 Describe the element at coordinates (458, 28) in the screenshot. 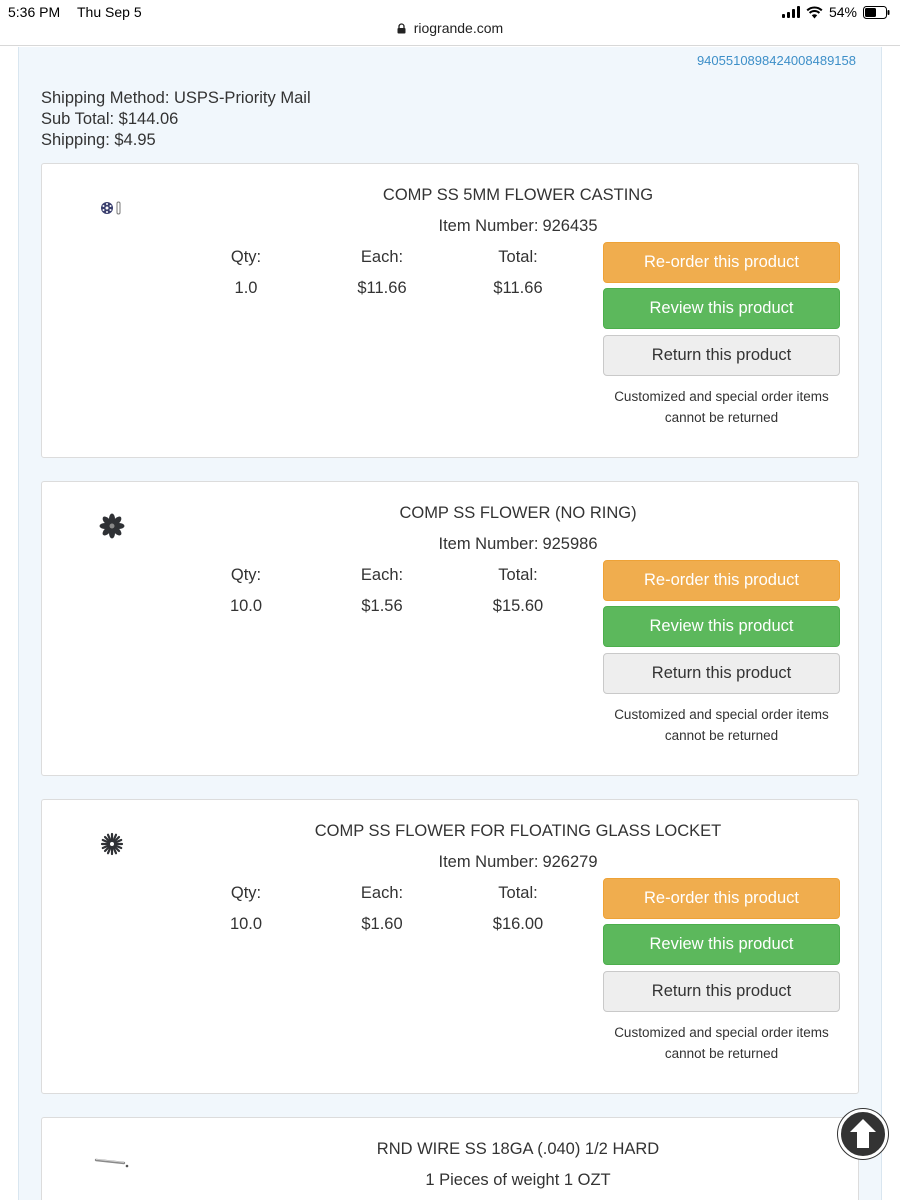

I see `url-text: riogrande.com` at that location.